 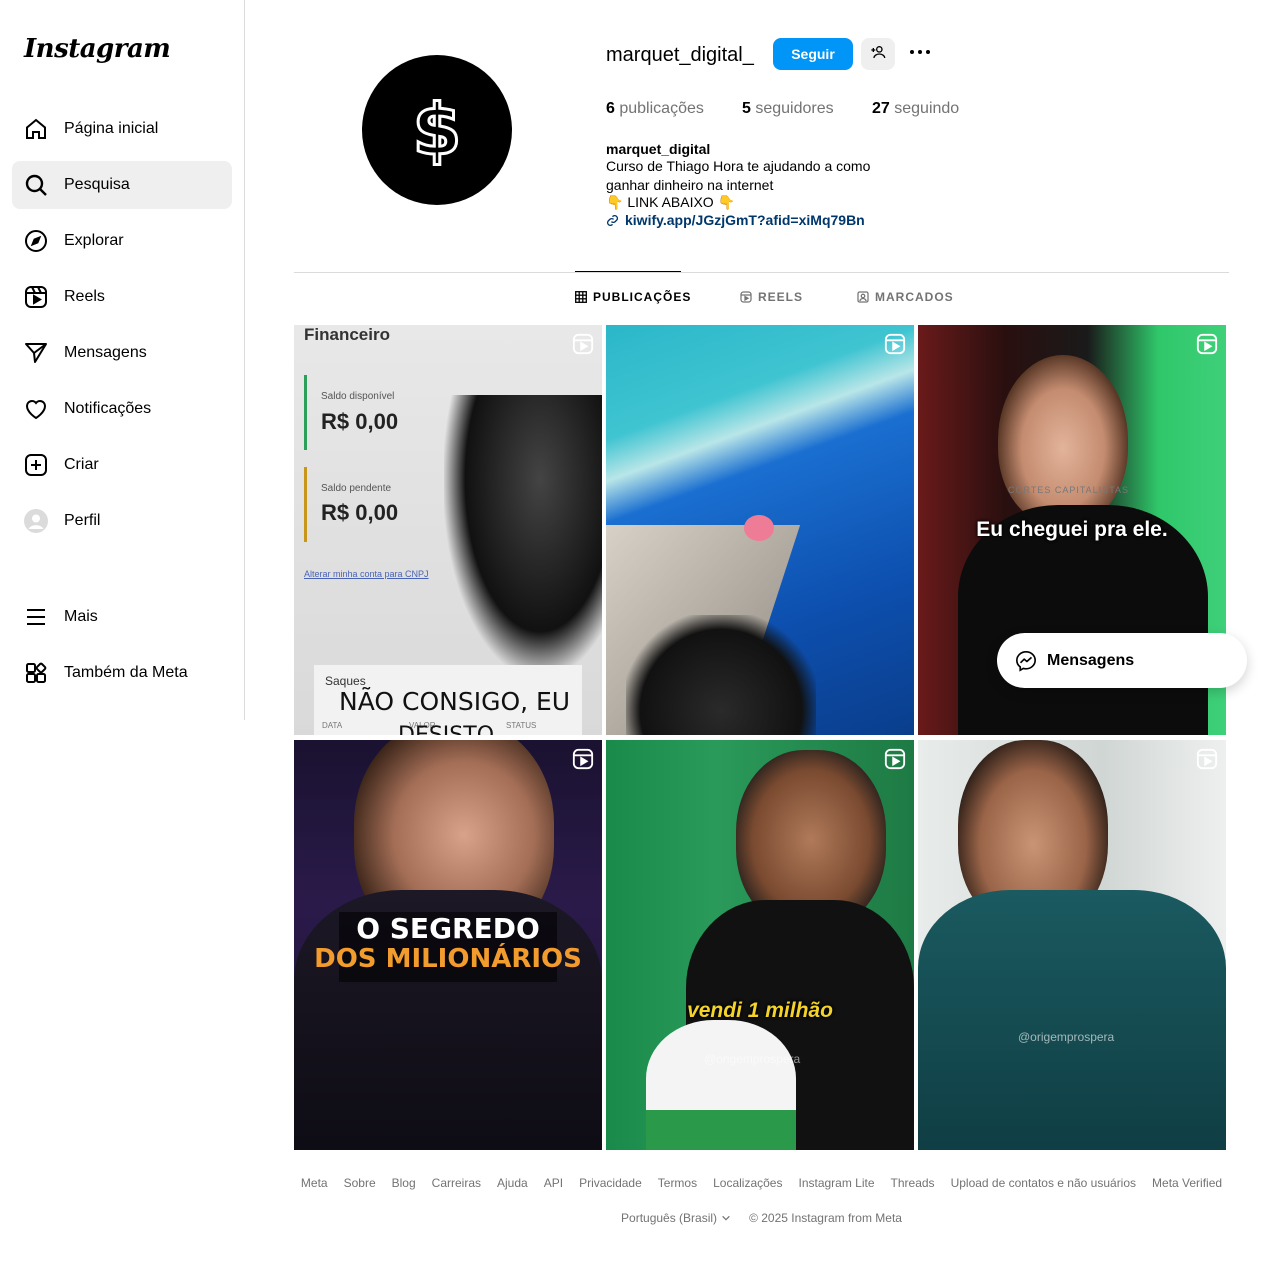 I want to click on person-legs, so click(x=721, y=675).